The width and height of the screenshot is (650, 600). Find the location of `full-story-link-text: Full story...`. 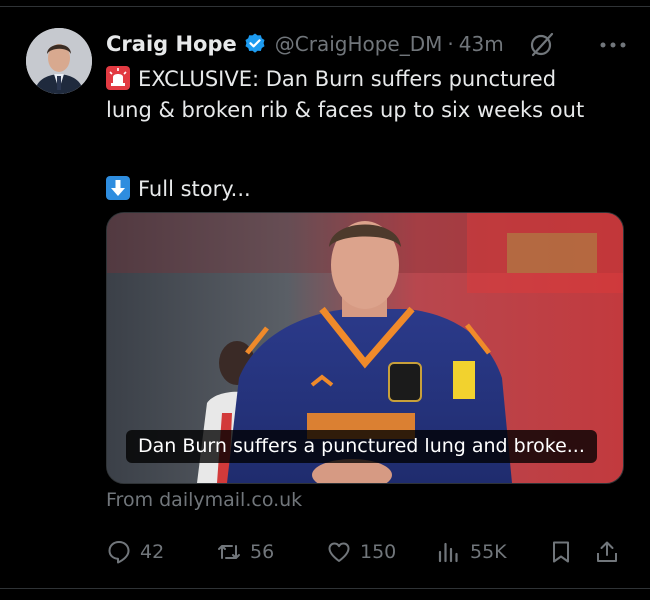

full-story-link-text: Full story... is located at coordinates (194, 189).